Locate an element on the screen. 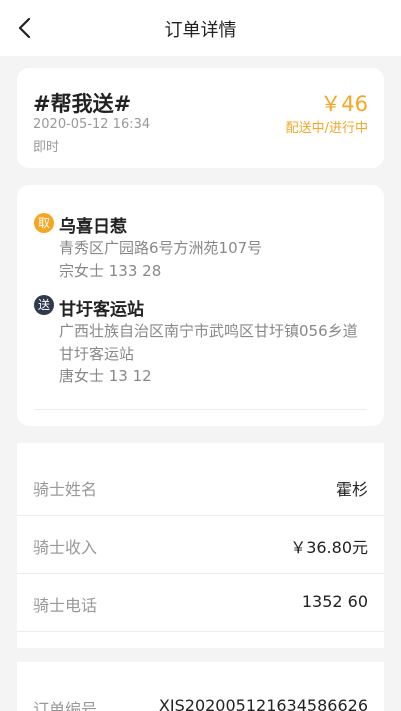  top-nav-bar: 订单详情 is located at coordinates (200, 28).